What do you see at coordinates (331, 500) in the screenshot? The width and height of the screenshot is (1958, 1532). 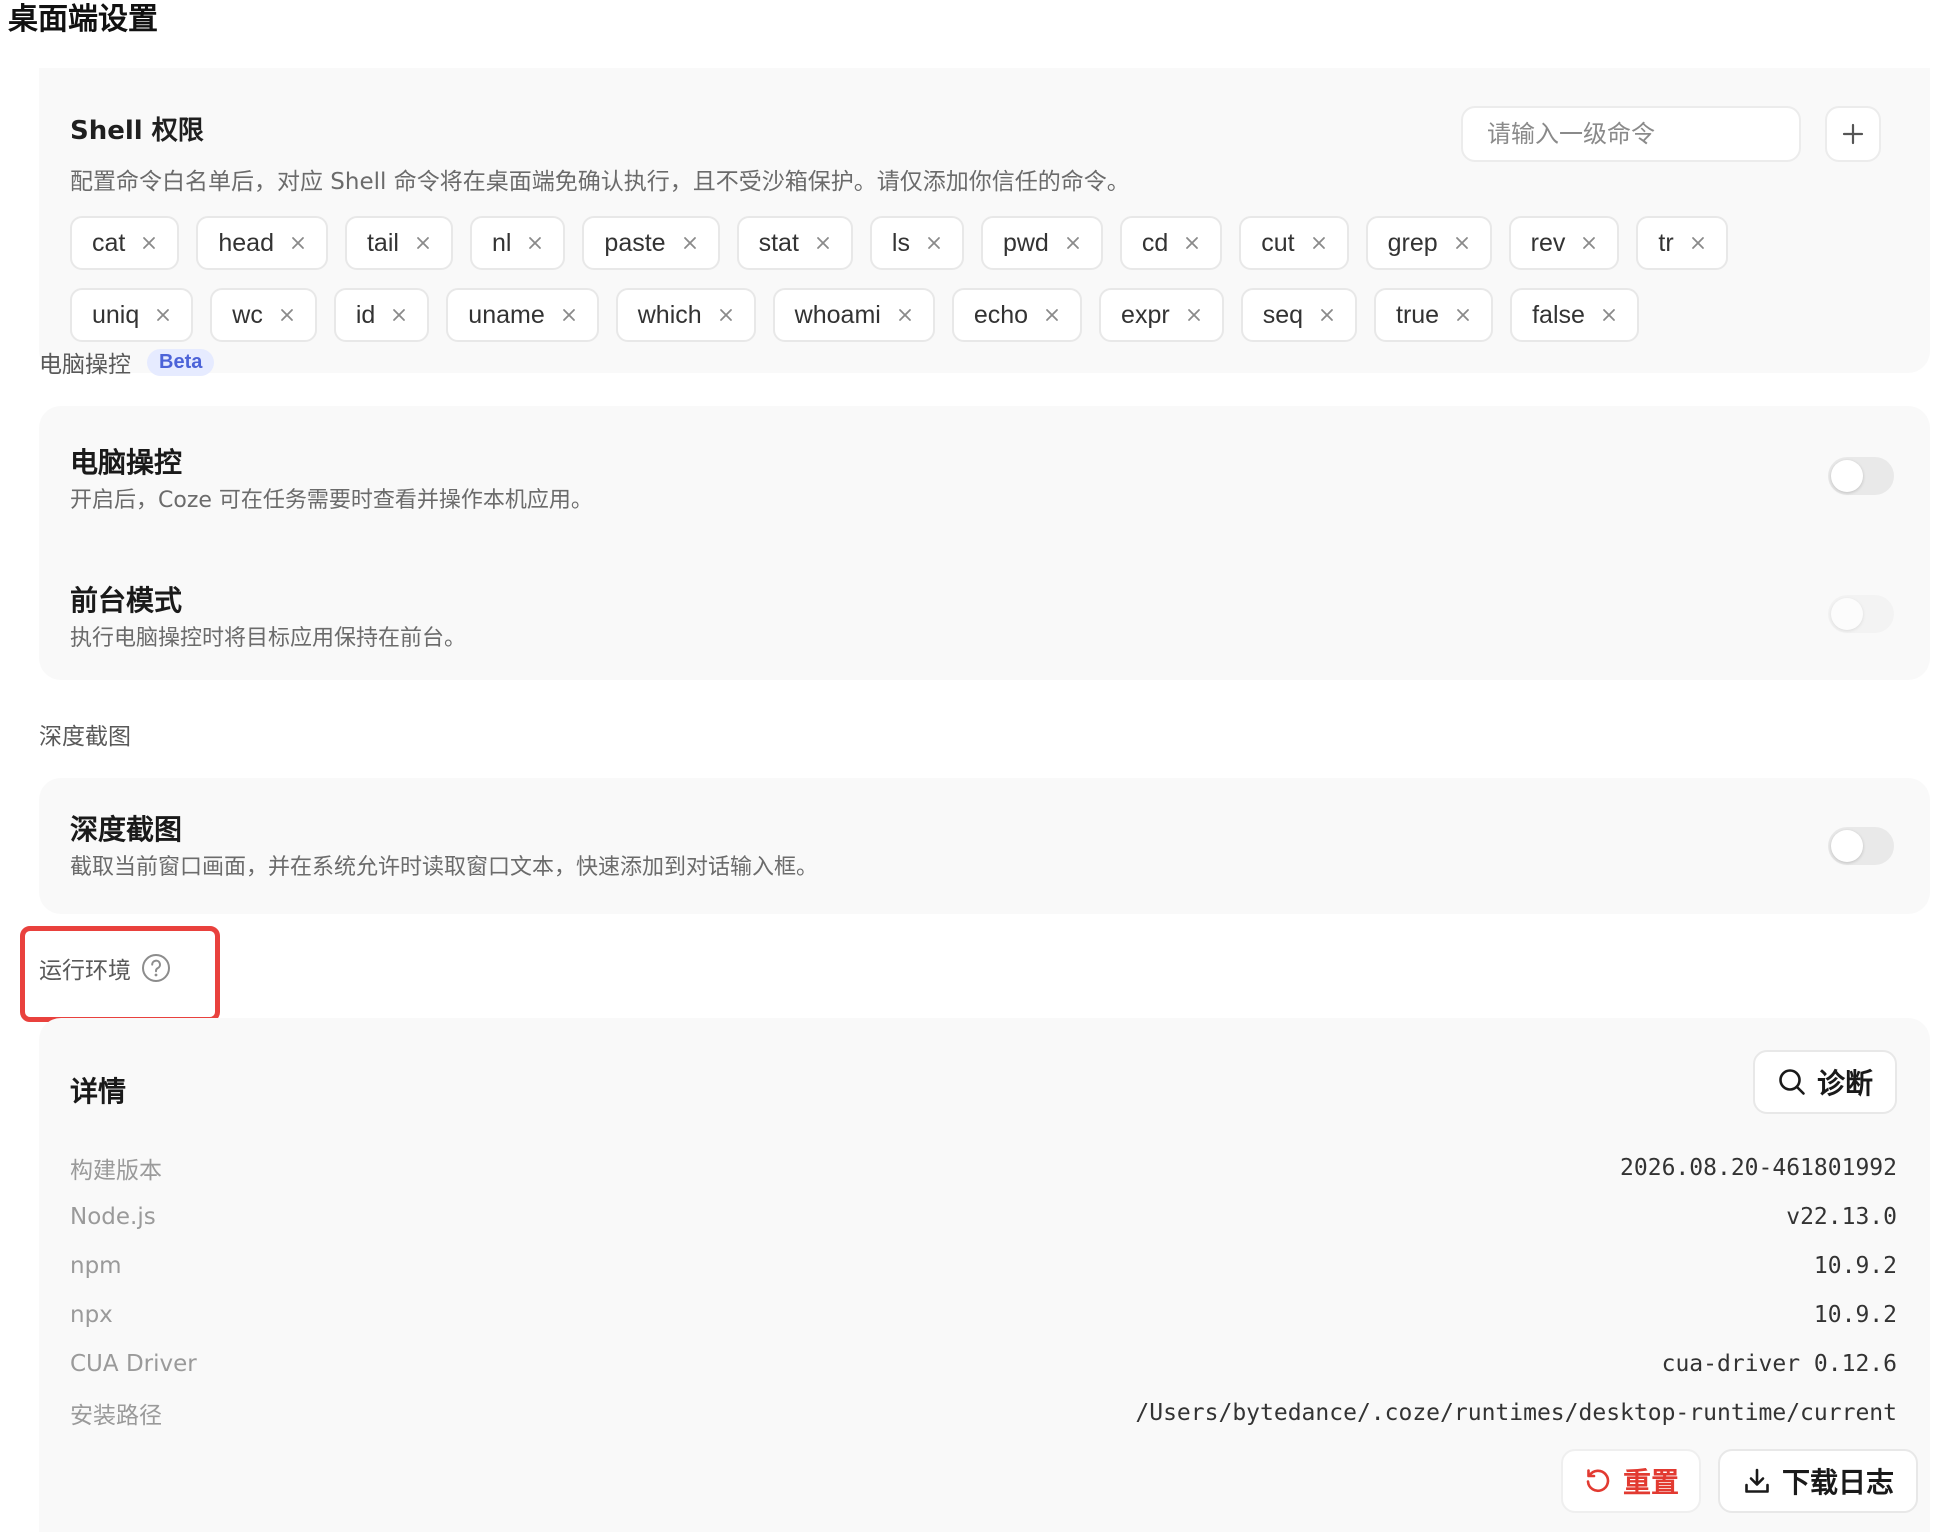 I see `computer-control-description: 开启后，Coze 可在任务需要时查看并操作本机应用。` at bounding box center [331, 500].